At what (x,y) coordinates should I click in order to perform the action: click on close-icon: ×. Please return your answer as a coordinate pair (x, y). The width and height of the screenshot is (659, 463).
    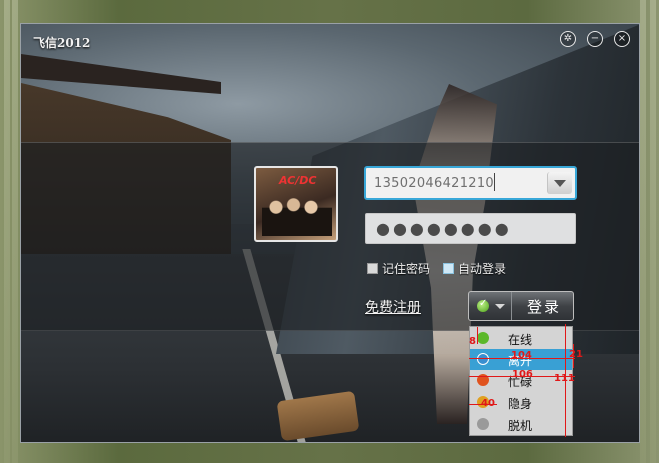
    Looking at the image, I should click on (622, 39).